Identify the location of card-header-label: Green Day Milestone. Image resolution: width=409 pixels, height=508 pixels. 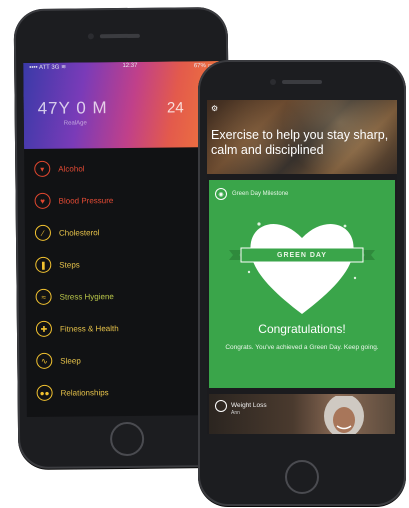
(260, 194).